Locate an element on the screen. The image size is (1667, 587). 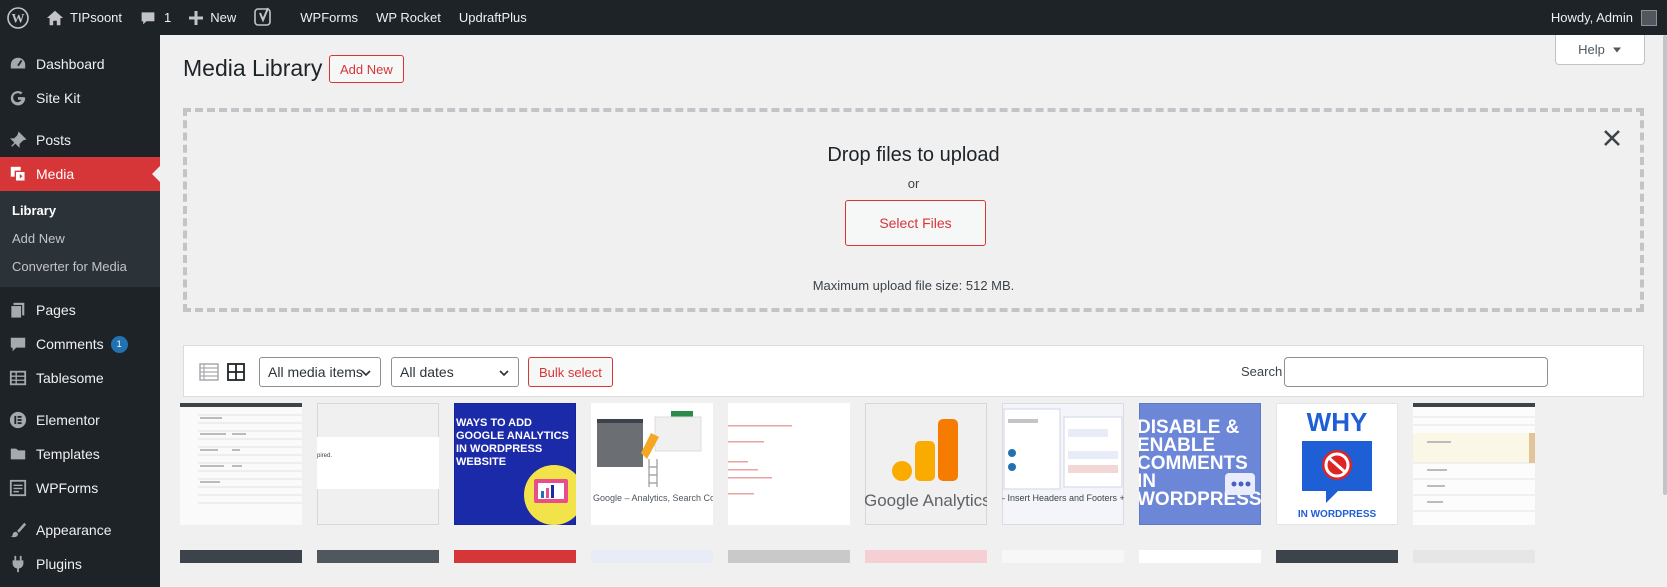
page-title: Media Library is located at coordinates (253, 68).